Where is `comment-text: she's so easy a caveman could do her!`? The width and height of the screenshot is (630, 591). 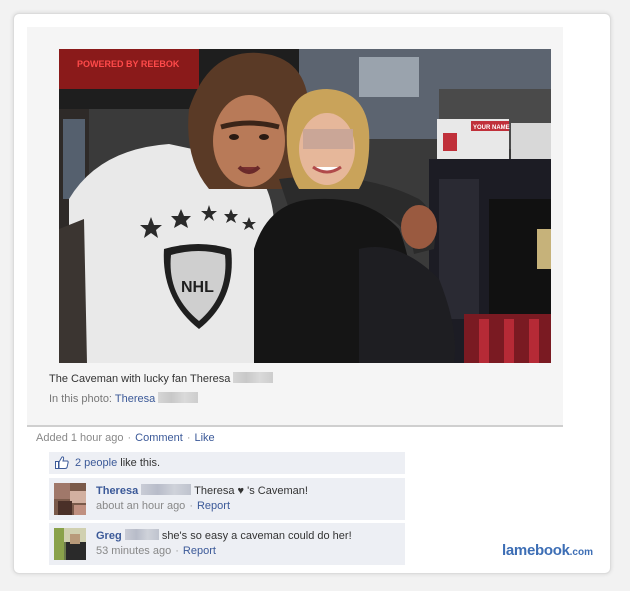 comment-text: she's so easy a caveman could do her! is located at coordinates (256, 536).